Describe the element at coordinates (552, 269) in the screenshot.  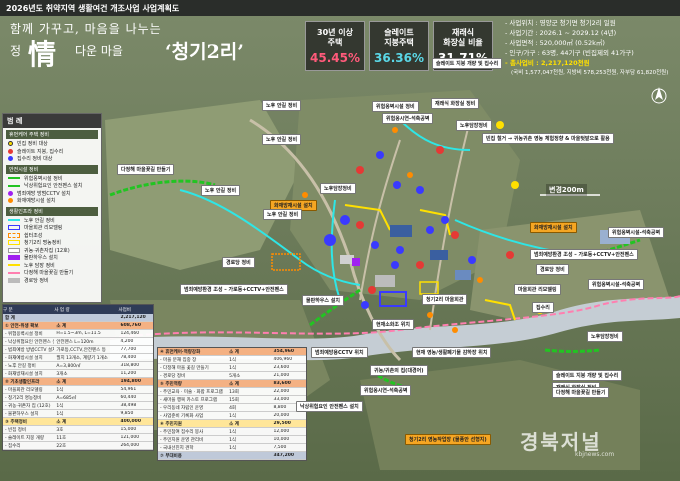
I see `map-label: 경로당 정비` at that location.